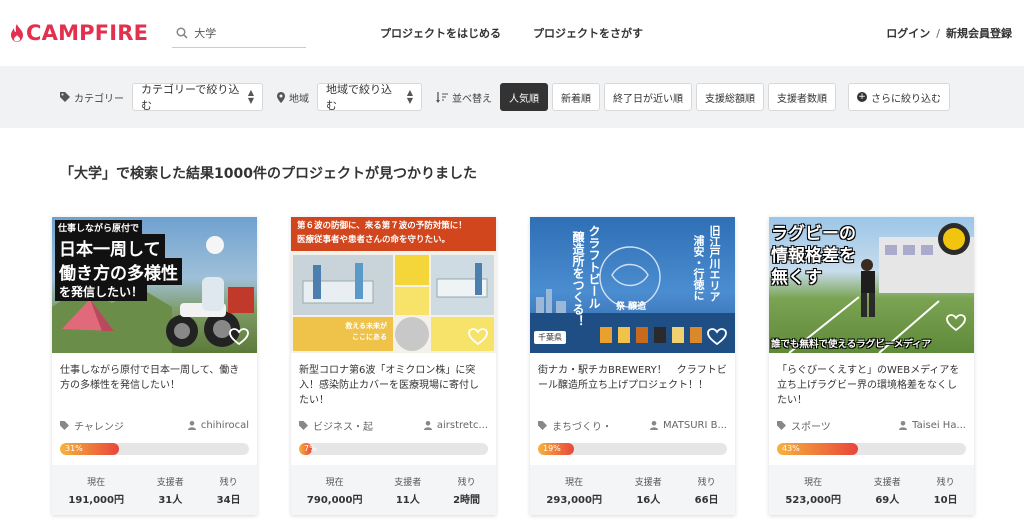 Image resolution: width=1024 pixels, height=530 pixels. I want to click on project-category: ビジネス・起, so click(336, 425).